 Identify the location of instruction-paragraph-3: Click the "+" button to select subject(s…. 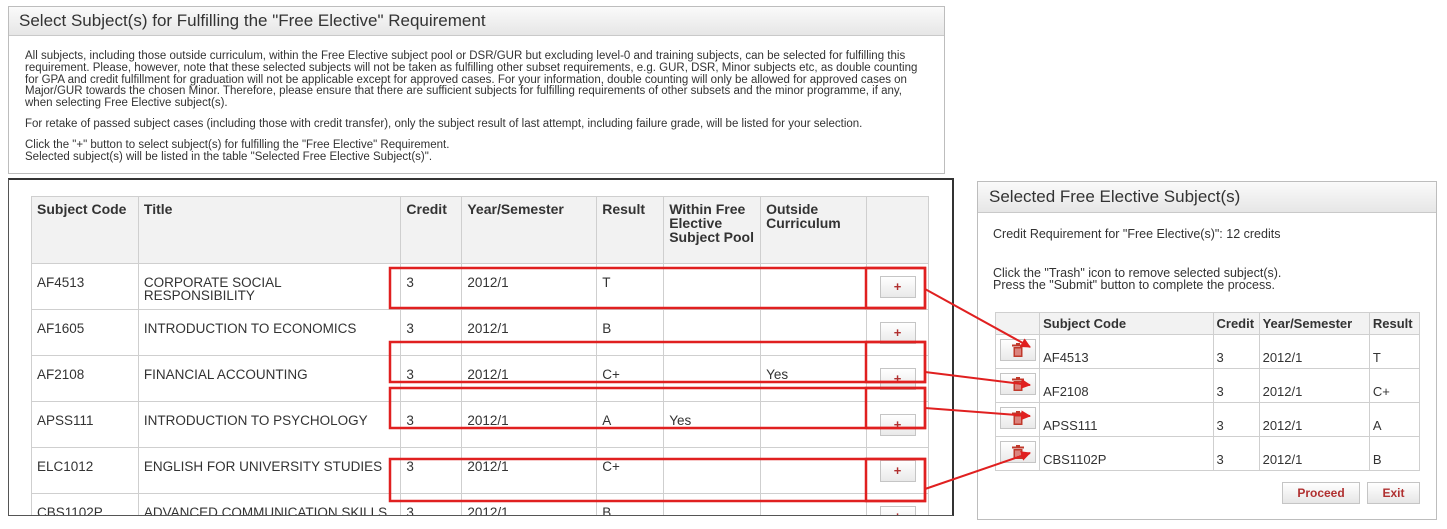
(476, 151).